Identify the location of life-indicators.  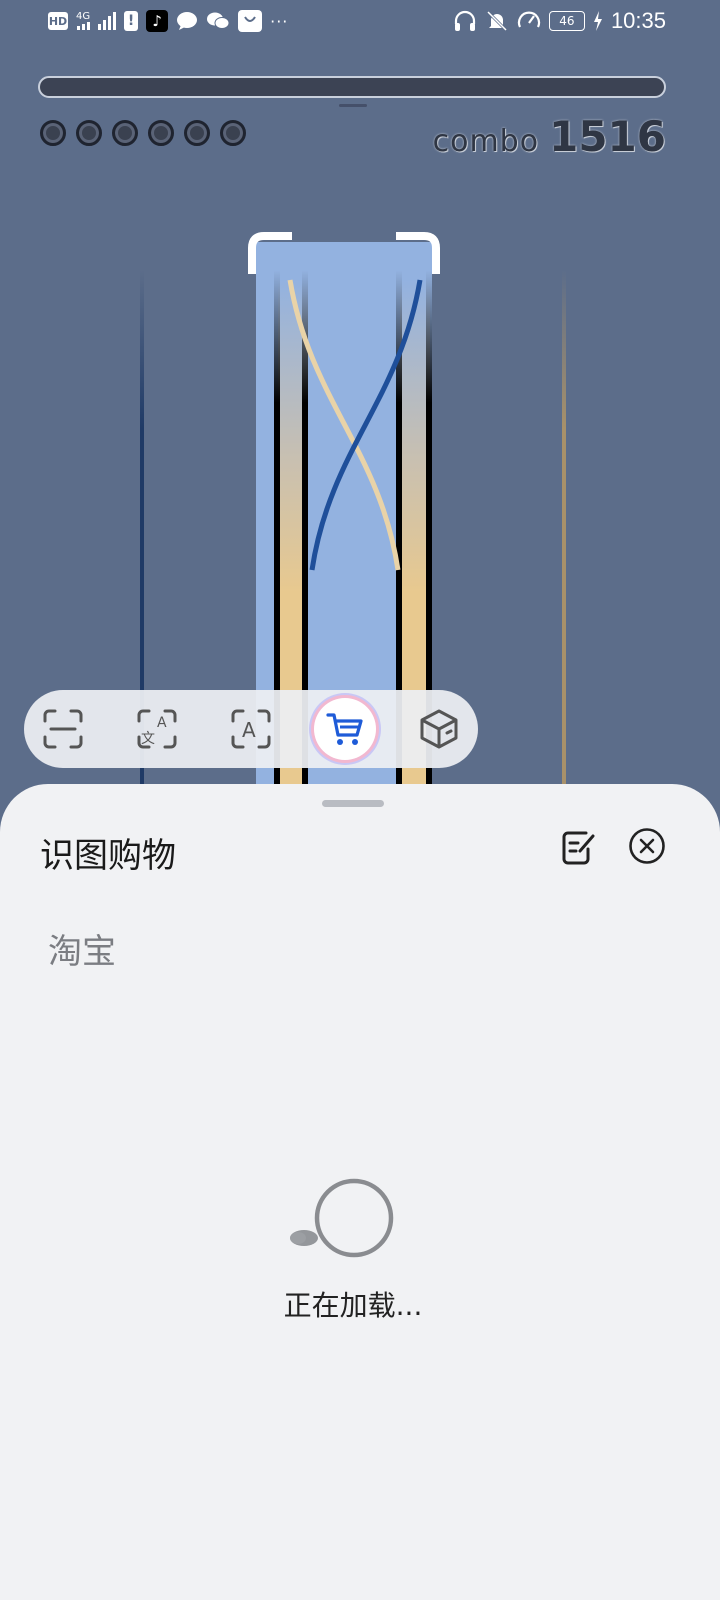
(143, 133).